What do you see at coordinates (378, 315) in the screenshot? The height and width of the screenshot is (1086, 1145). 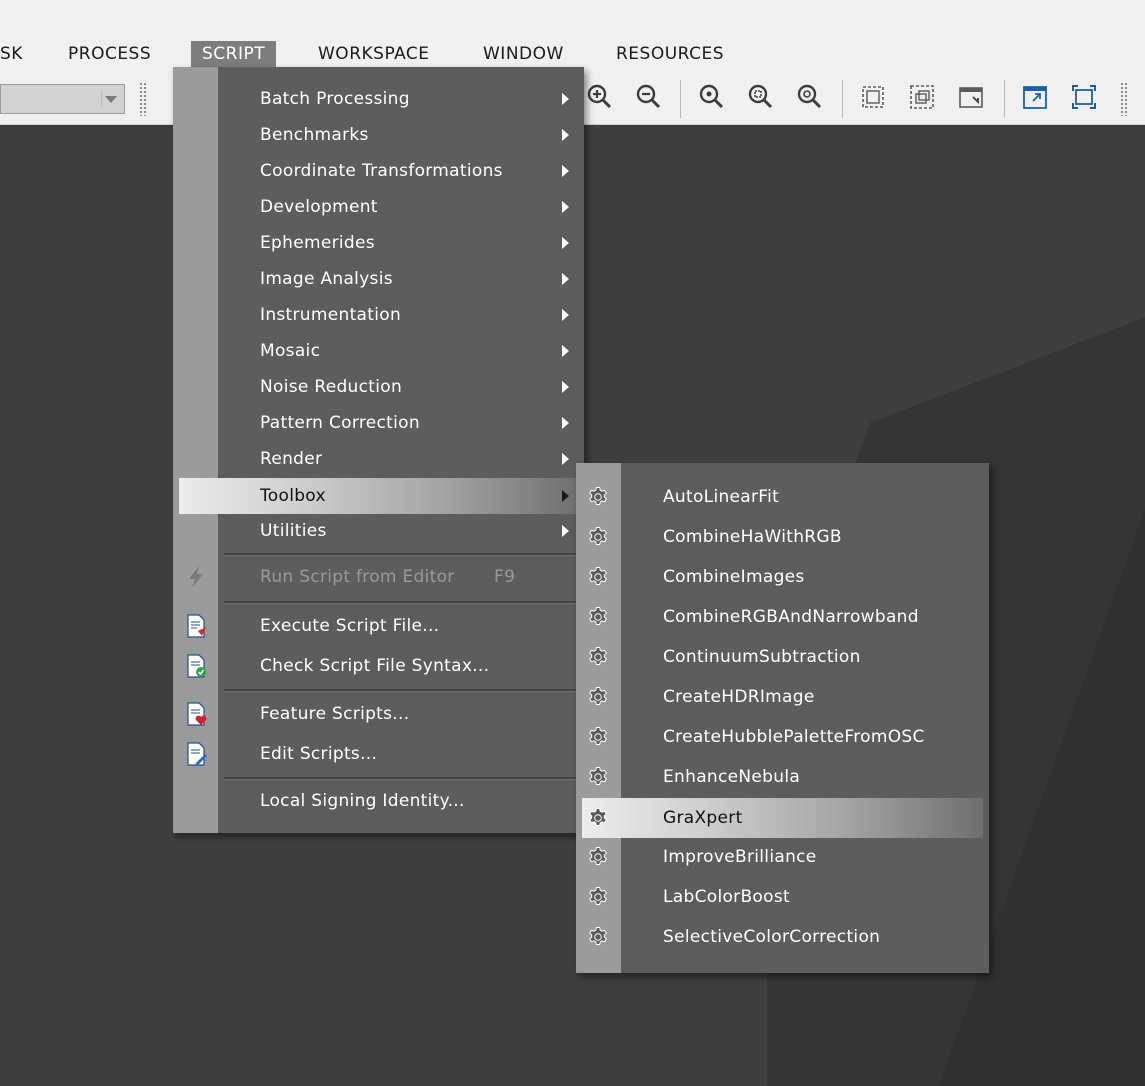 I see `menu-item-instrumentation: Instrumentation` at bounding box center [378, 315].